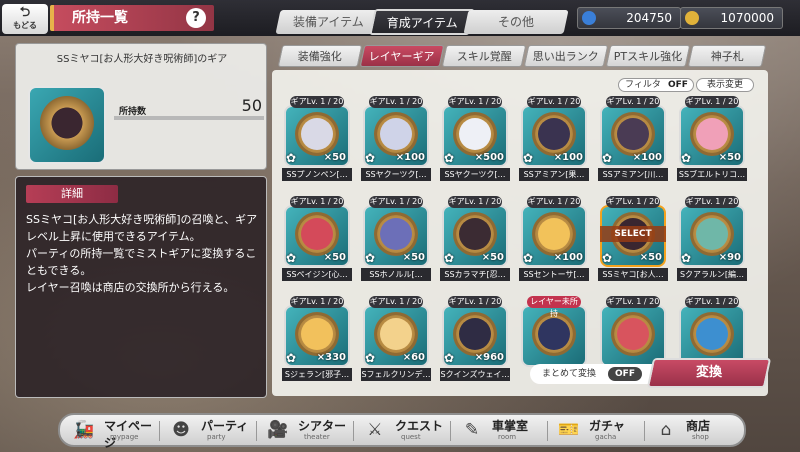  What do you see at coordinates (225, 426) in the screenshot?
I see `nav-label: パーティ` at bounding box center [225, 426].